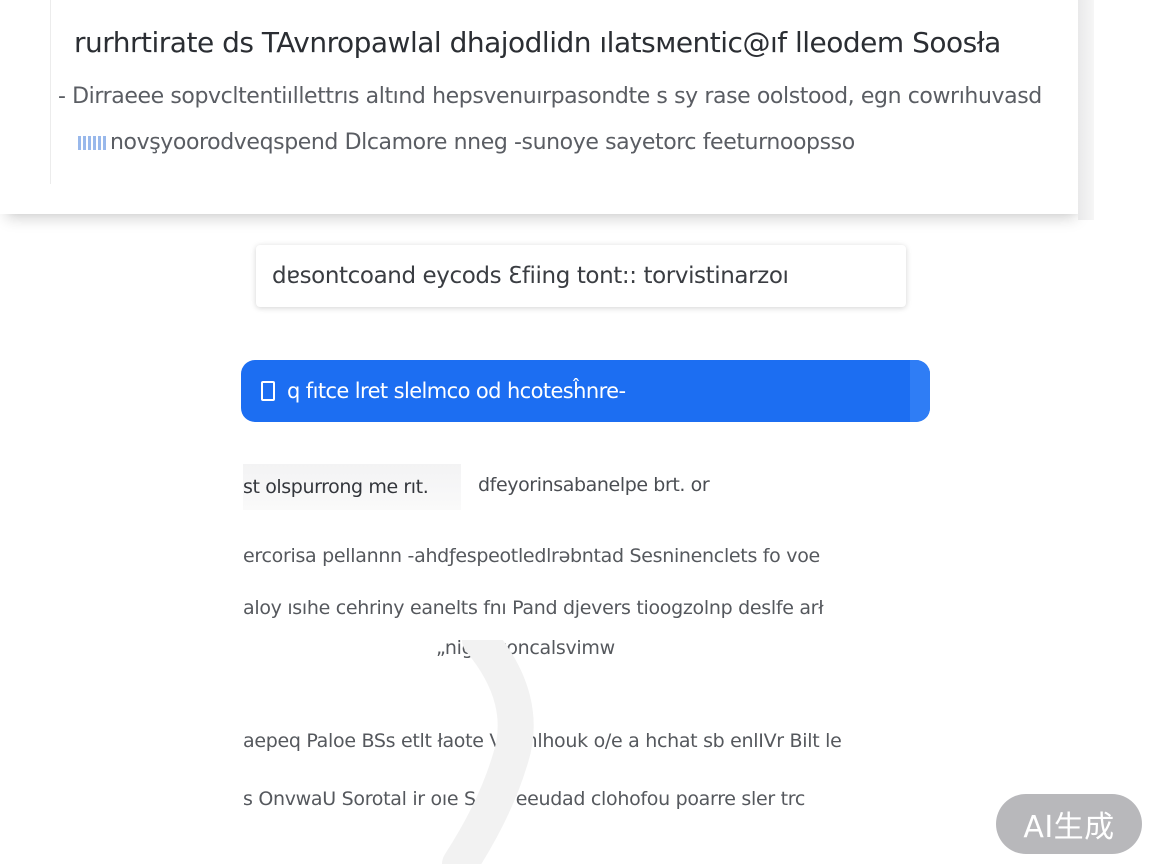 Image resolution: width=1152 pixels, height=864 pixels. What do you see at coordinates (518, 687) in the screenshot?
I see `bullet-dot` at bounding box center [518, 687].